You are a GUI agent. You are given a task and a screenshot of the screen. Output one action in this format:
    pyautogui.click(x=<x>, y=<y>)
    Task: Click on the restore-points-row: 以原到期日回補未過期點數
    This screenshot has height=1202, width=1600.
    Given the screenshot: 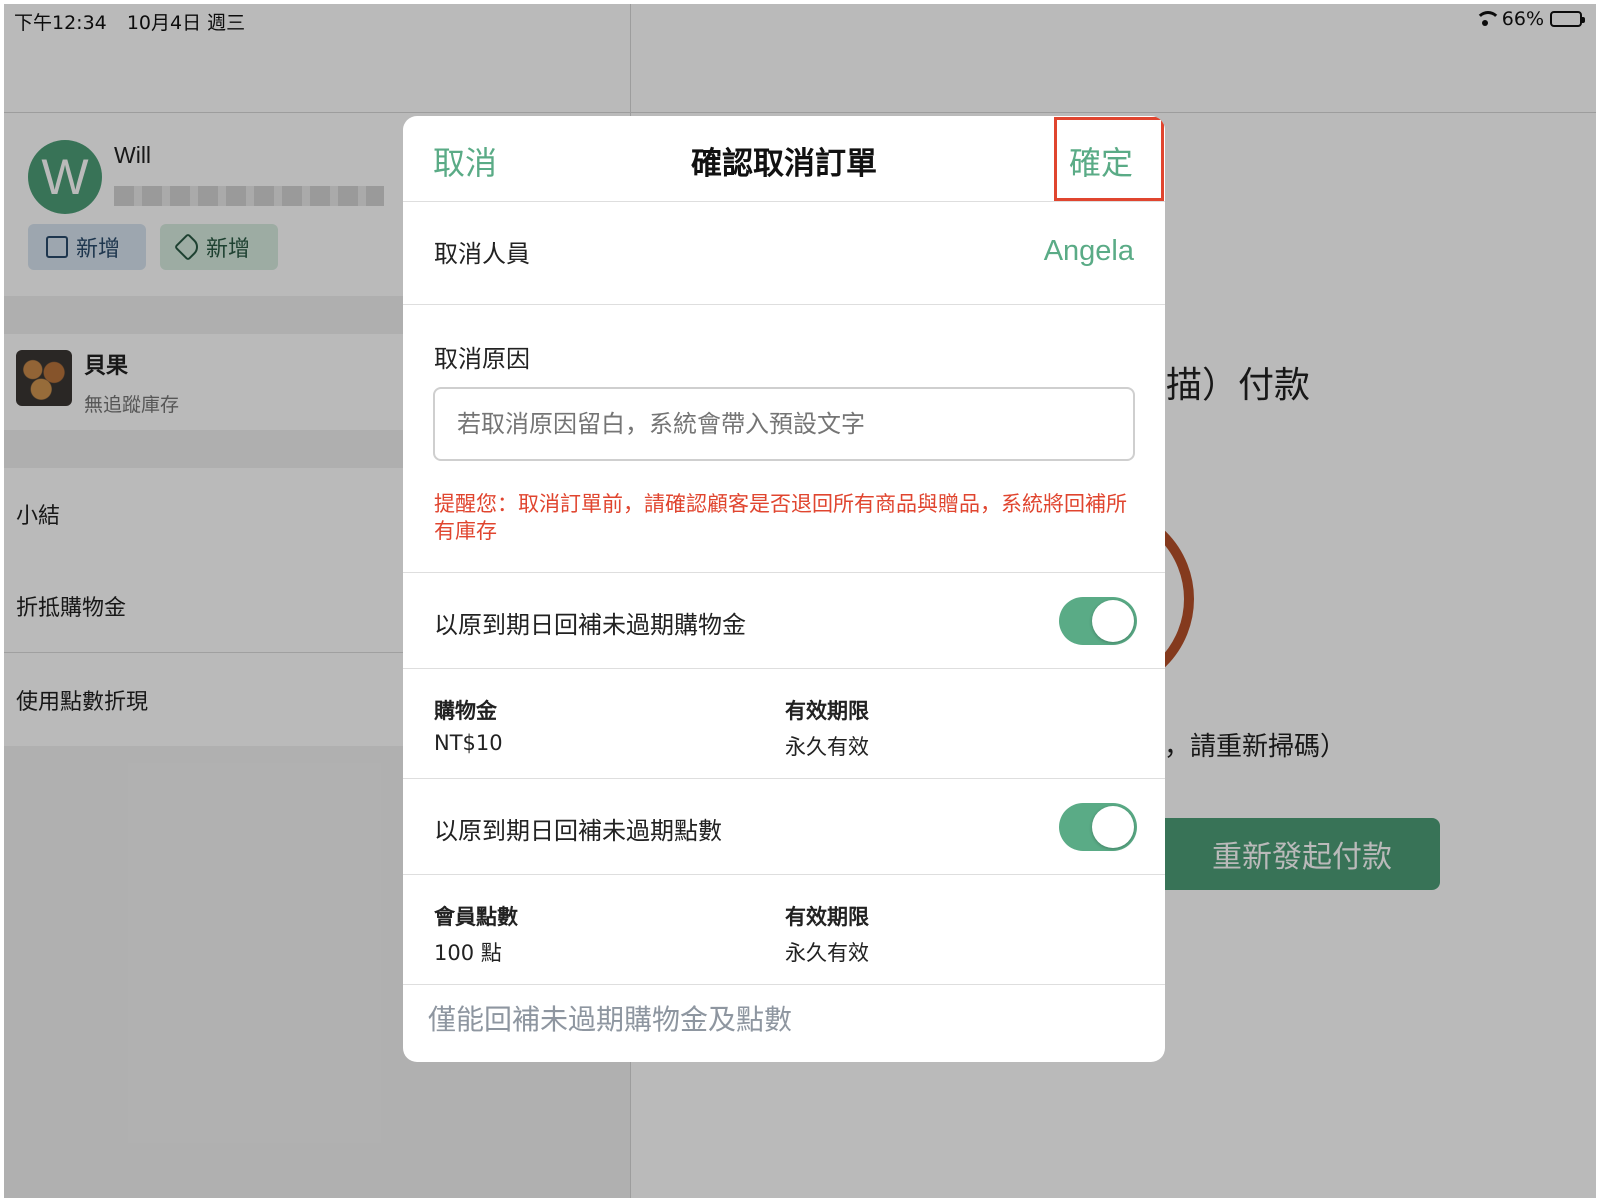 What is the action you would take?
    pyautogui.click(x=784, y=827)
    